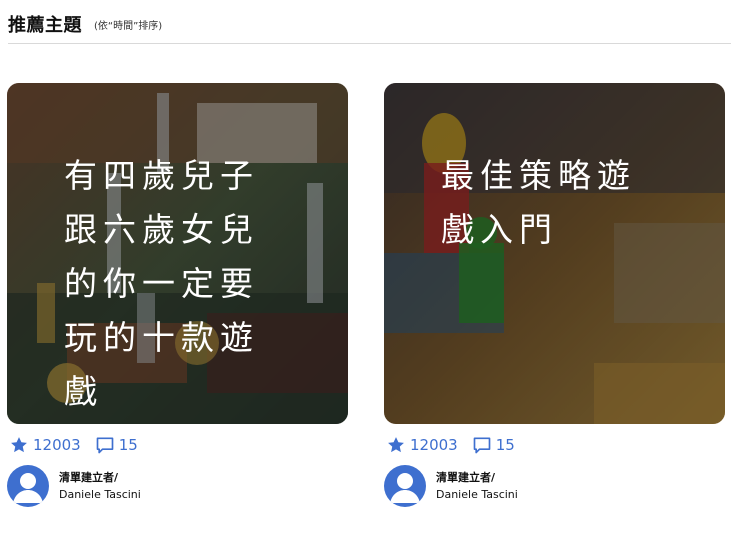  Describe the element at coordinates (369, 43) in the screenshot. I see `header-divider` at that location.